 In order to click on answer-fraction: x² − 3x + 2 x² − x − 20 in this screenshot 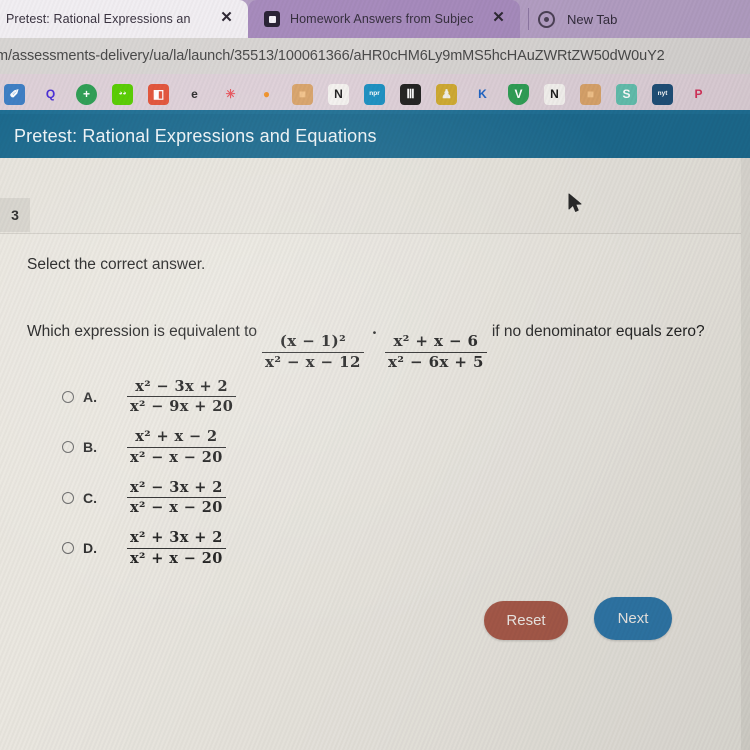, I will do `click(176, 497)`.